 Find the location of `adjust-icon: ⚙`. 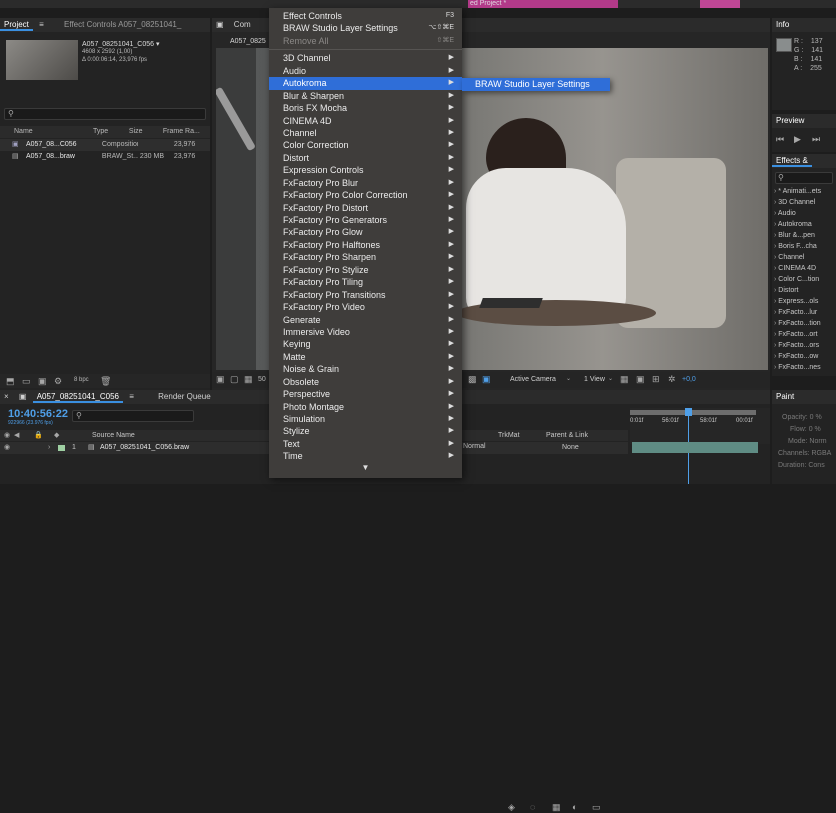

adjust-icon: ⚙ is located at coordinates (58, 381).